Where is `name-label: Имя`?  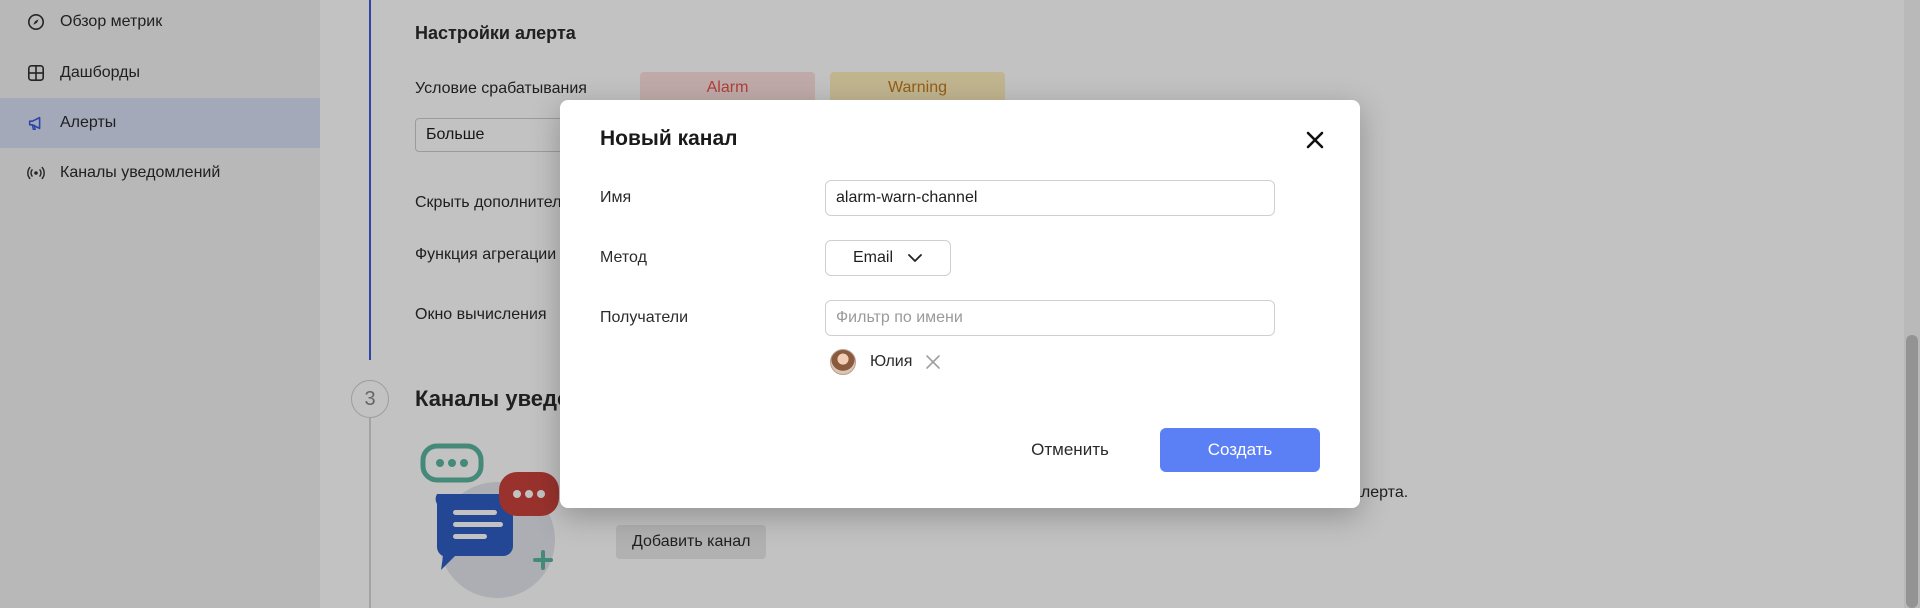 name-label: Имя is located at coordinates (616, 197).